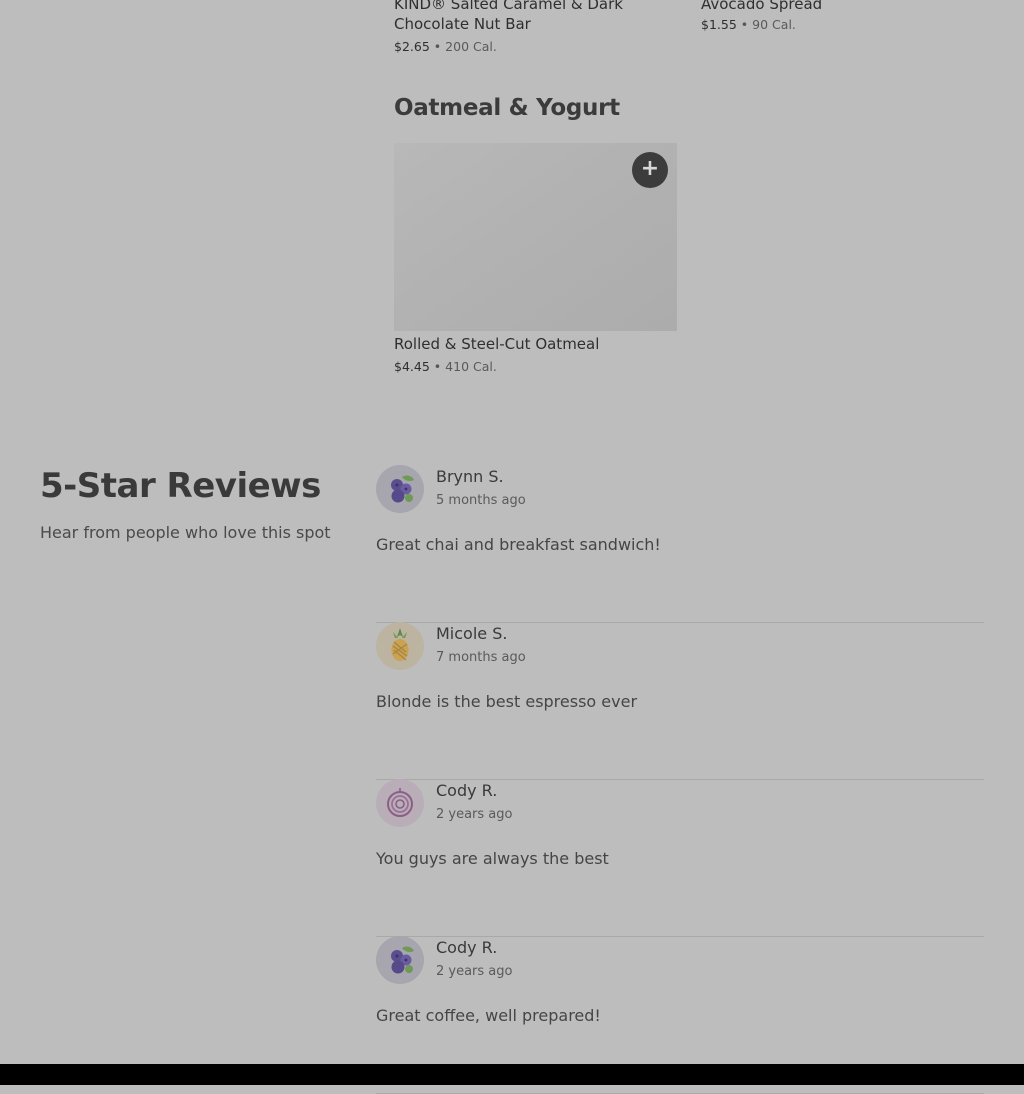  I want to click on reviewer-name: Brynn S., so click(470, 476).